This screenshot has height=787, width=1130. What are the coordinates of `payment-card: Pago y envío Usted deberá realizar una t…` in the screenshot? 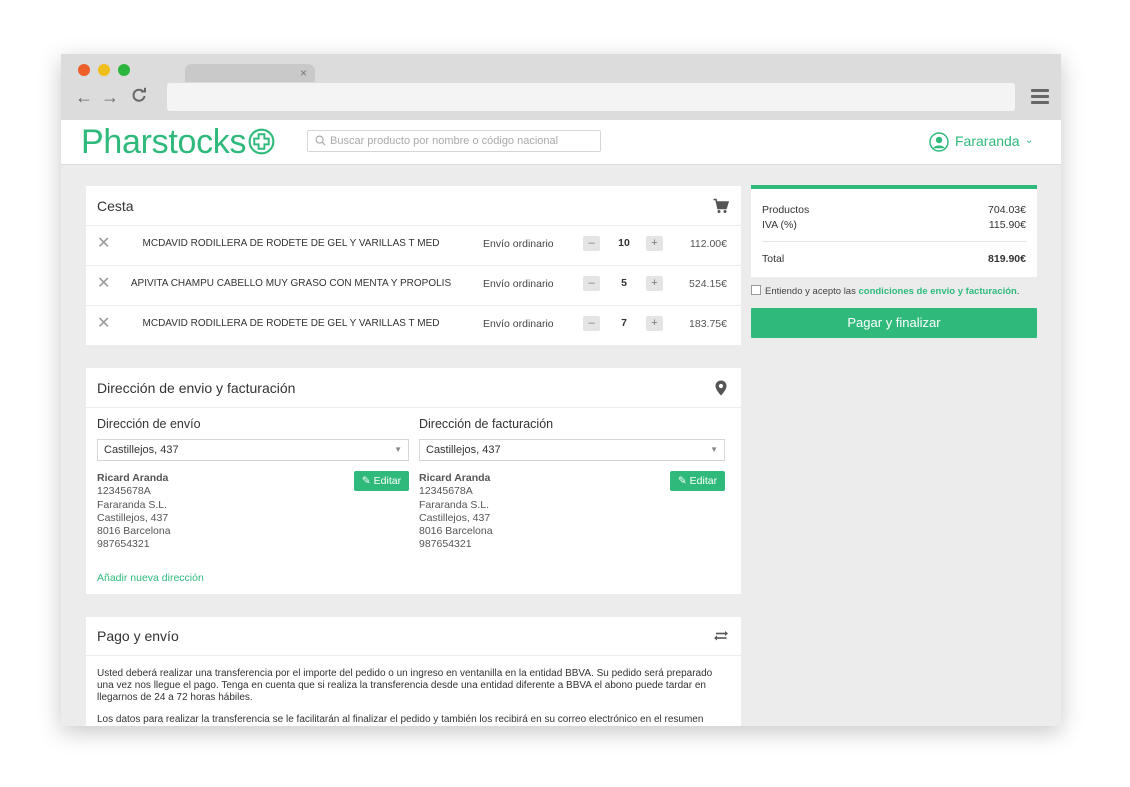 It's located at (413, 671).